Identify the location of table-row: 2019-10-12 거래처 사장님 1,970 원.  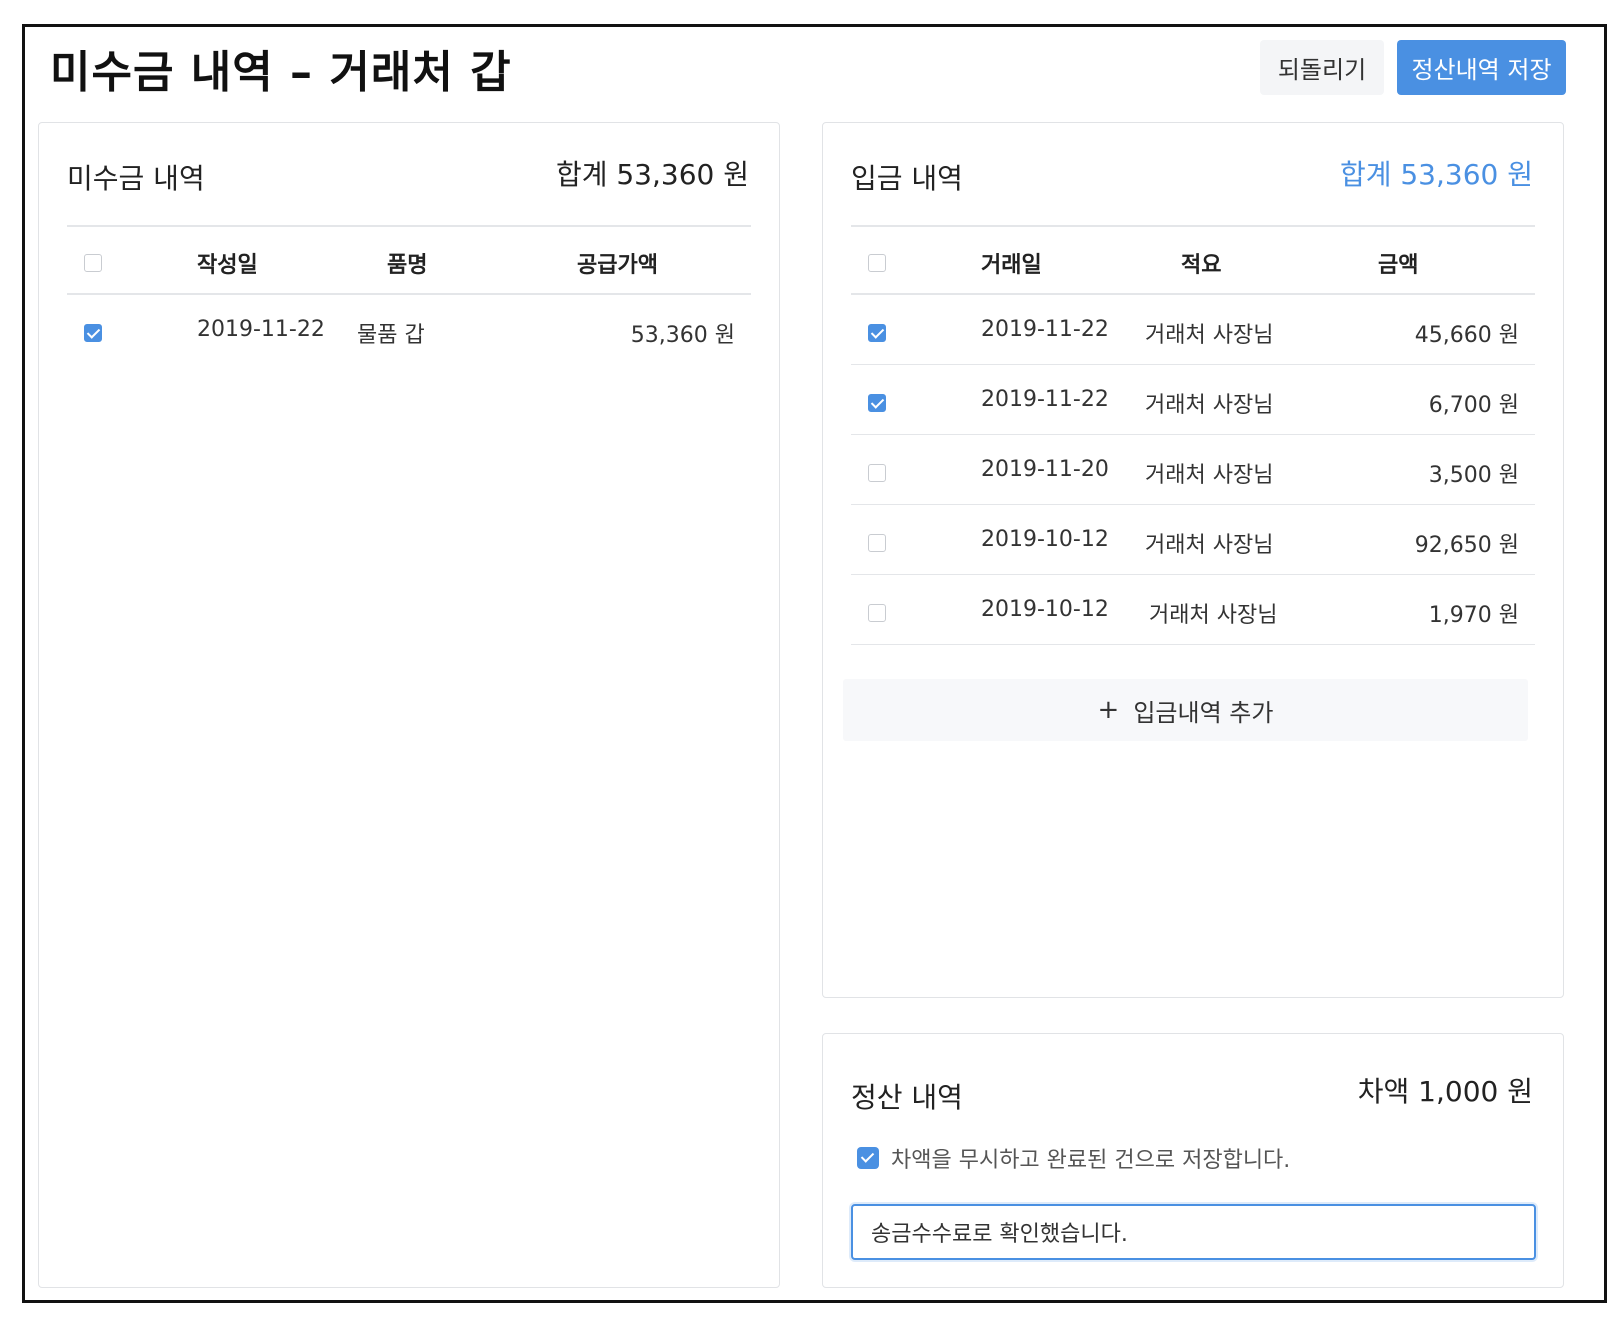
(1193, 610).